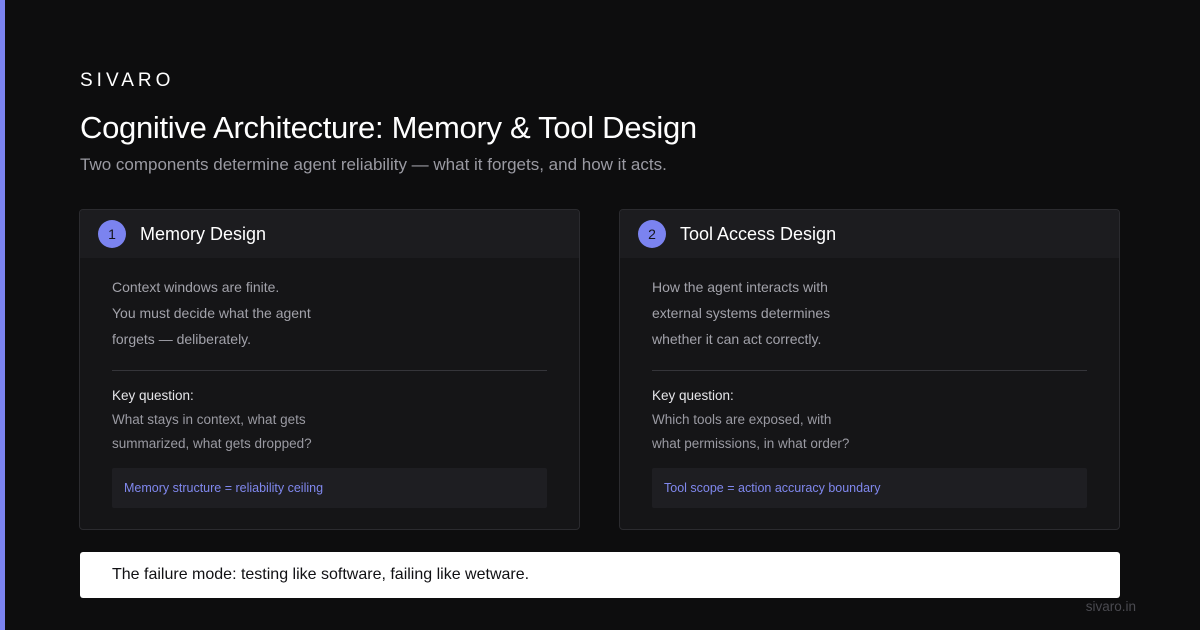  I want to click on description-line: external systems determines, so click(741, 313).